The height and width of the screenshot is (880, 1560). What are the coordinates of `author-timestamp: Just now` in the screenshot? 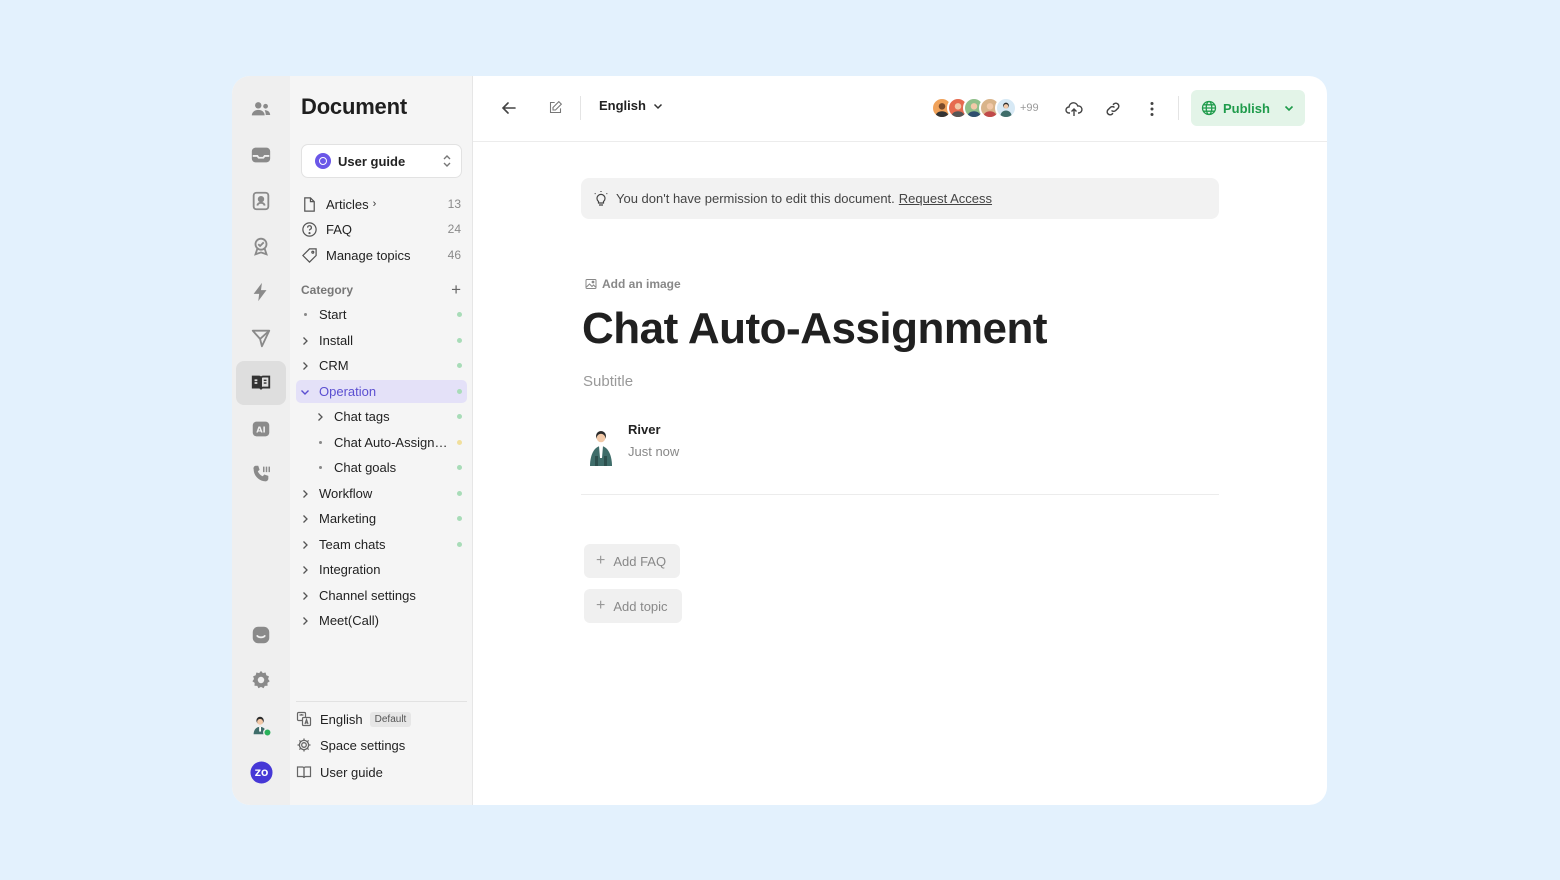 It's located at (654, 451).